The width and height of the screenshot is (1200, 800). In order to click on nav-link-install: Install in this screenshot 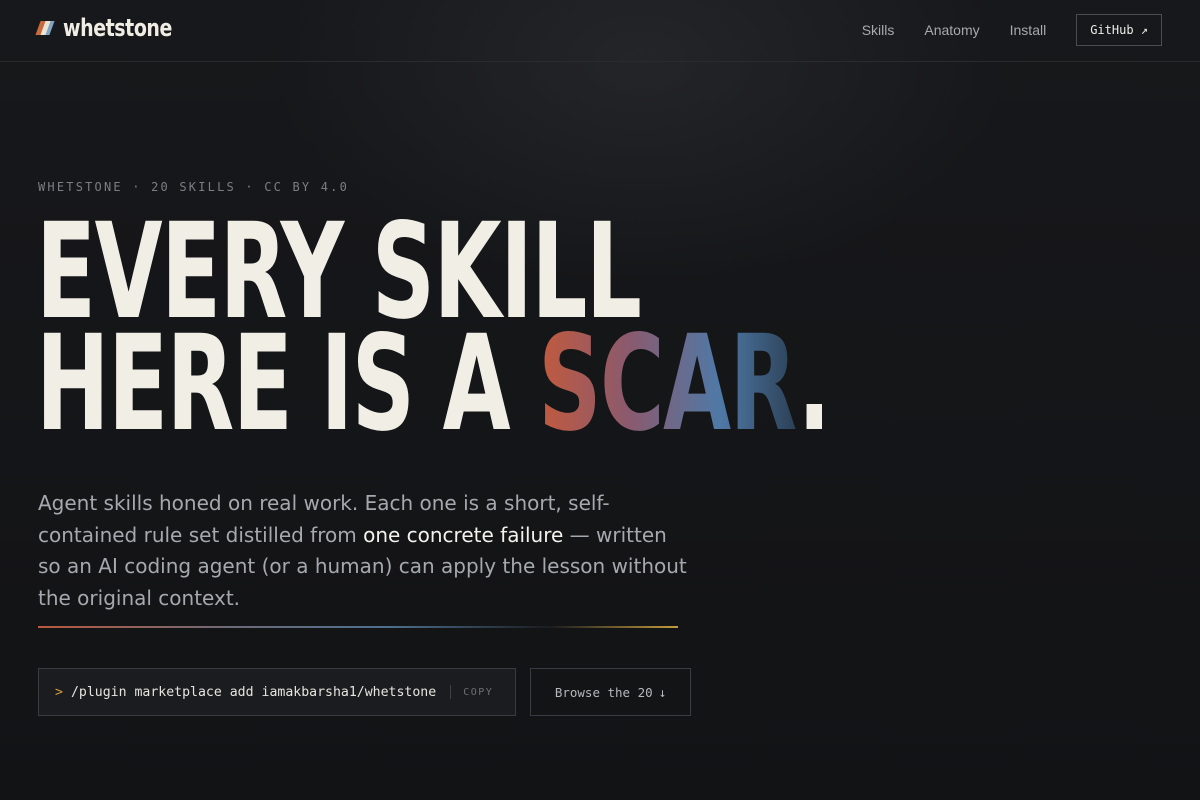, I will do `click(1028, 30)`.